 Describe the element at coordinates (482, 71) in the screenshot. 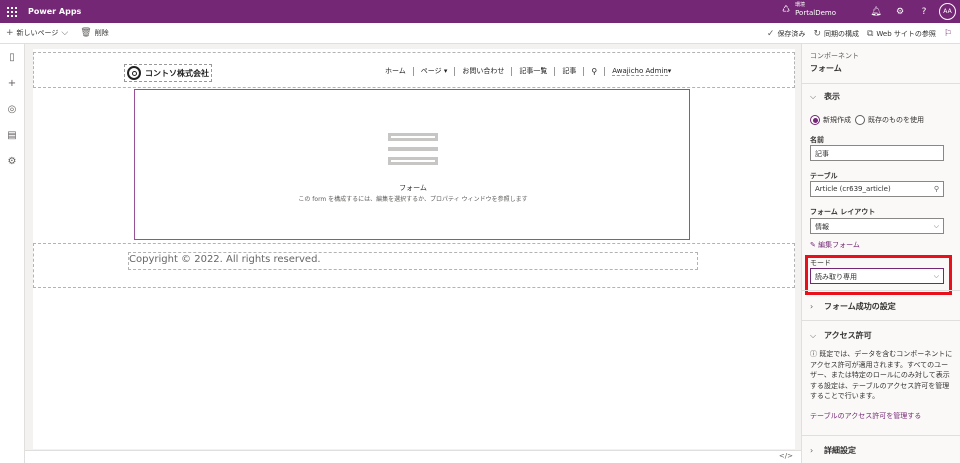

I see `nav-item-contact: お問い合わせ` at that location.